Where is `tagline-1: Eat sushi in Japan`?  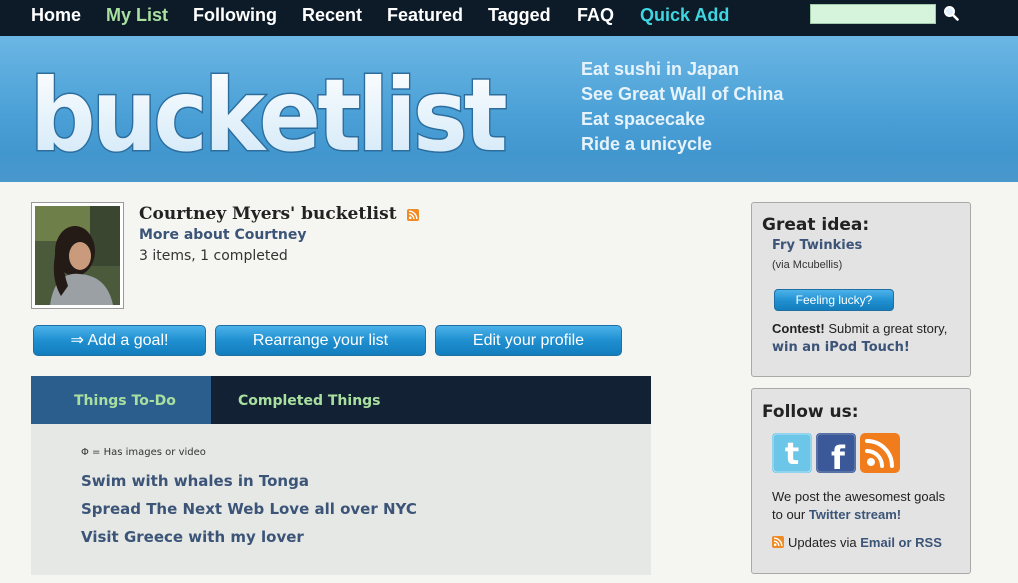
tagline-1: Eat sushi in Japan is located at coordinates (660, 69).